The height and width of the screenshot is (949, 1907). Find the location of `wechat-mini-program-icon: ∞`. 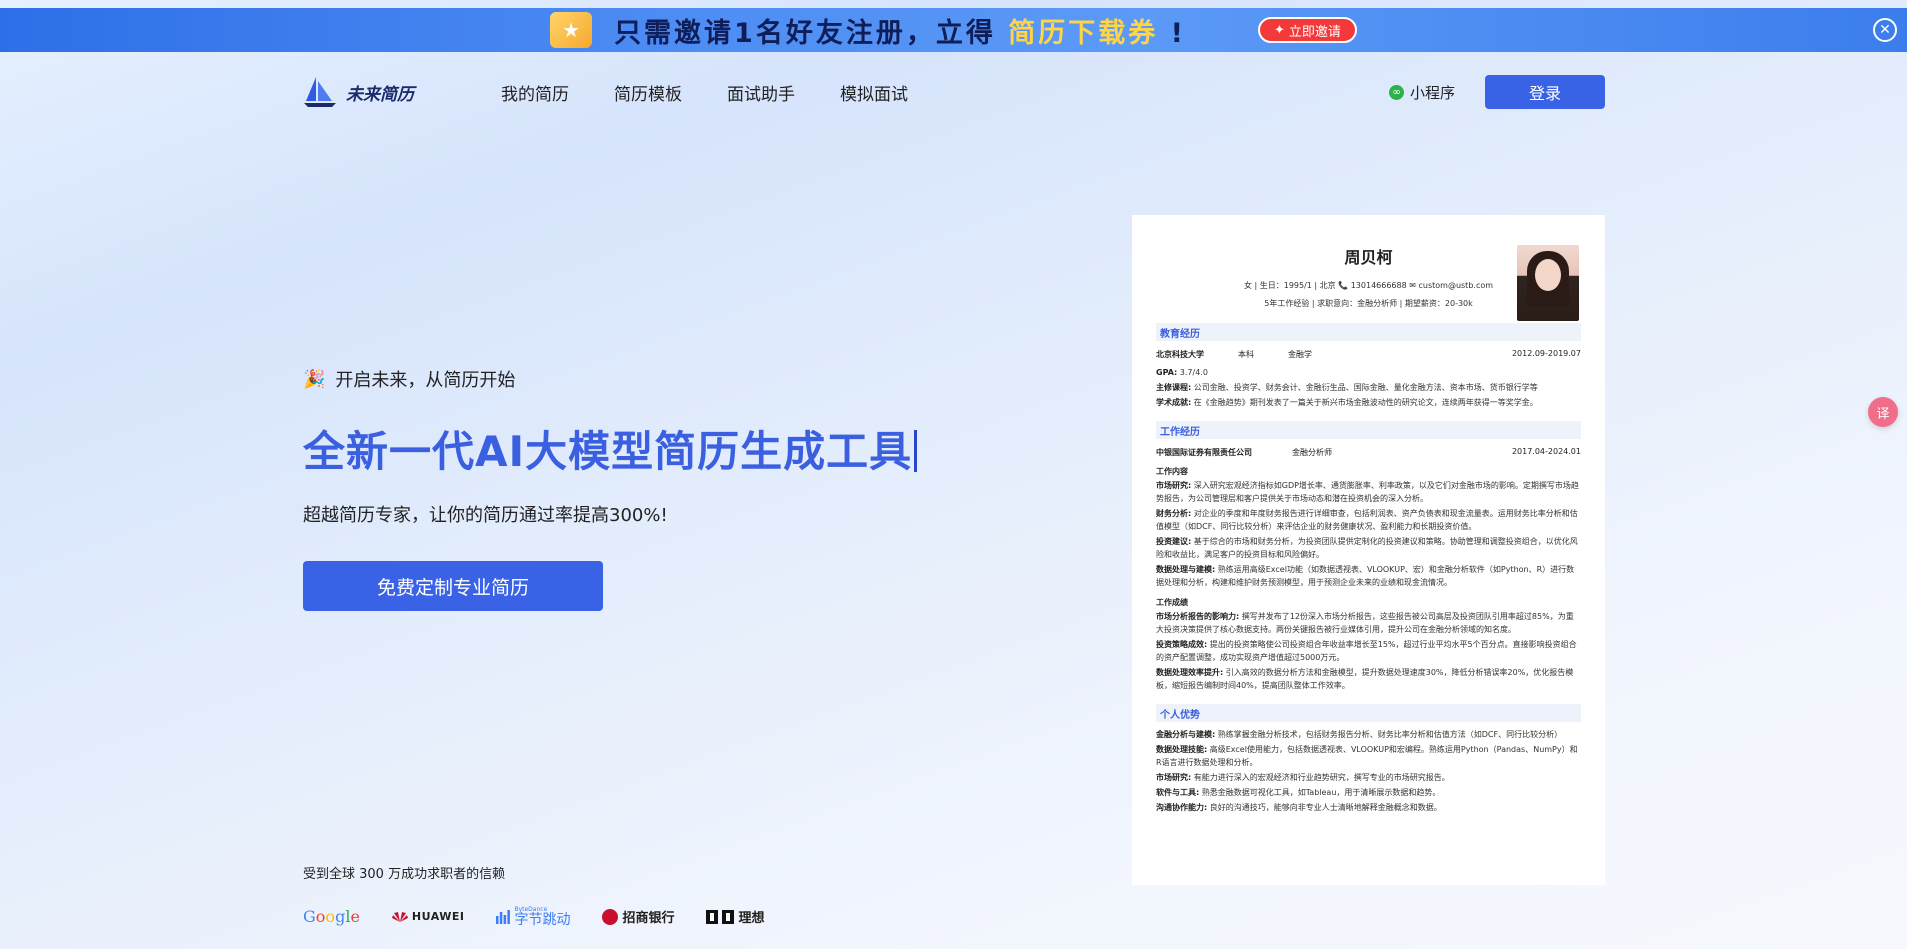

wechat-mini-program-icon: ∞ is located at coordinates (1396, 92).